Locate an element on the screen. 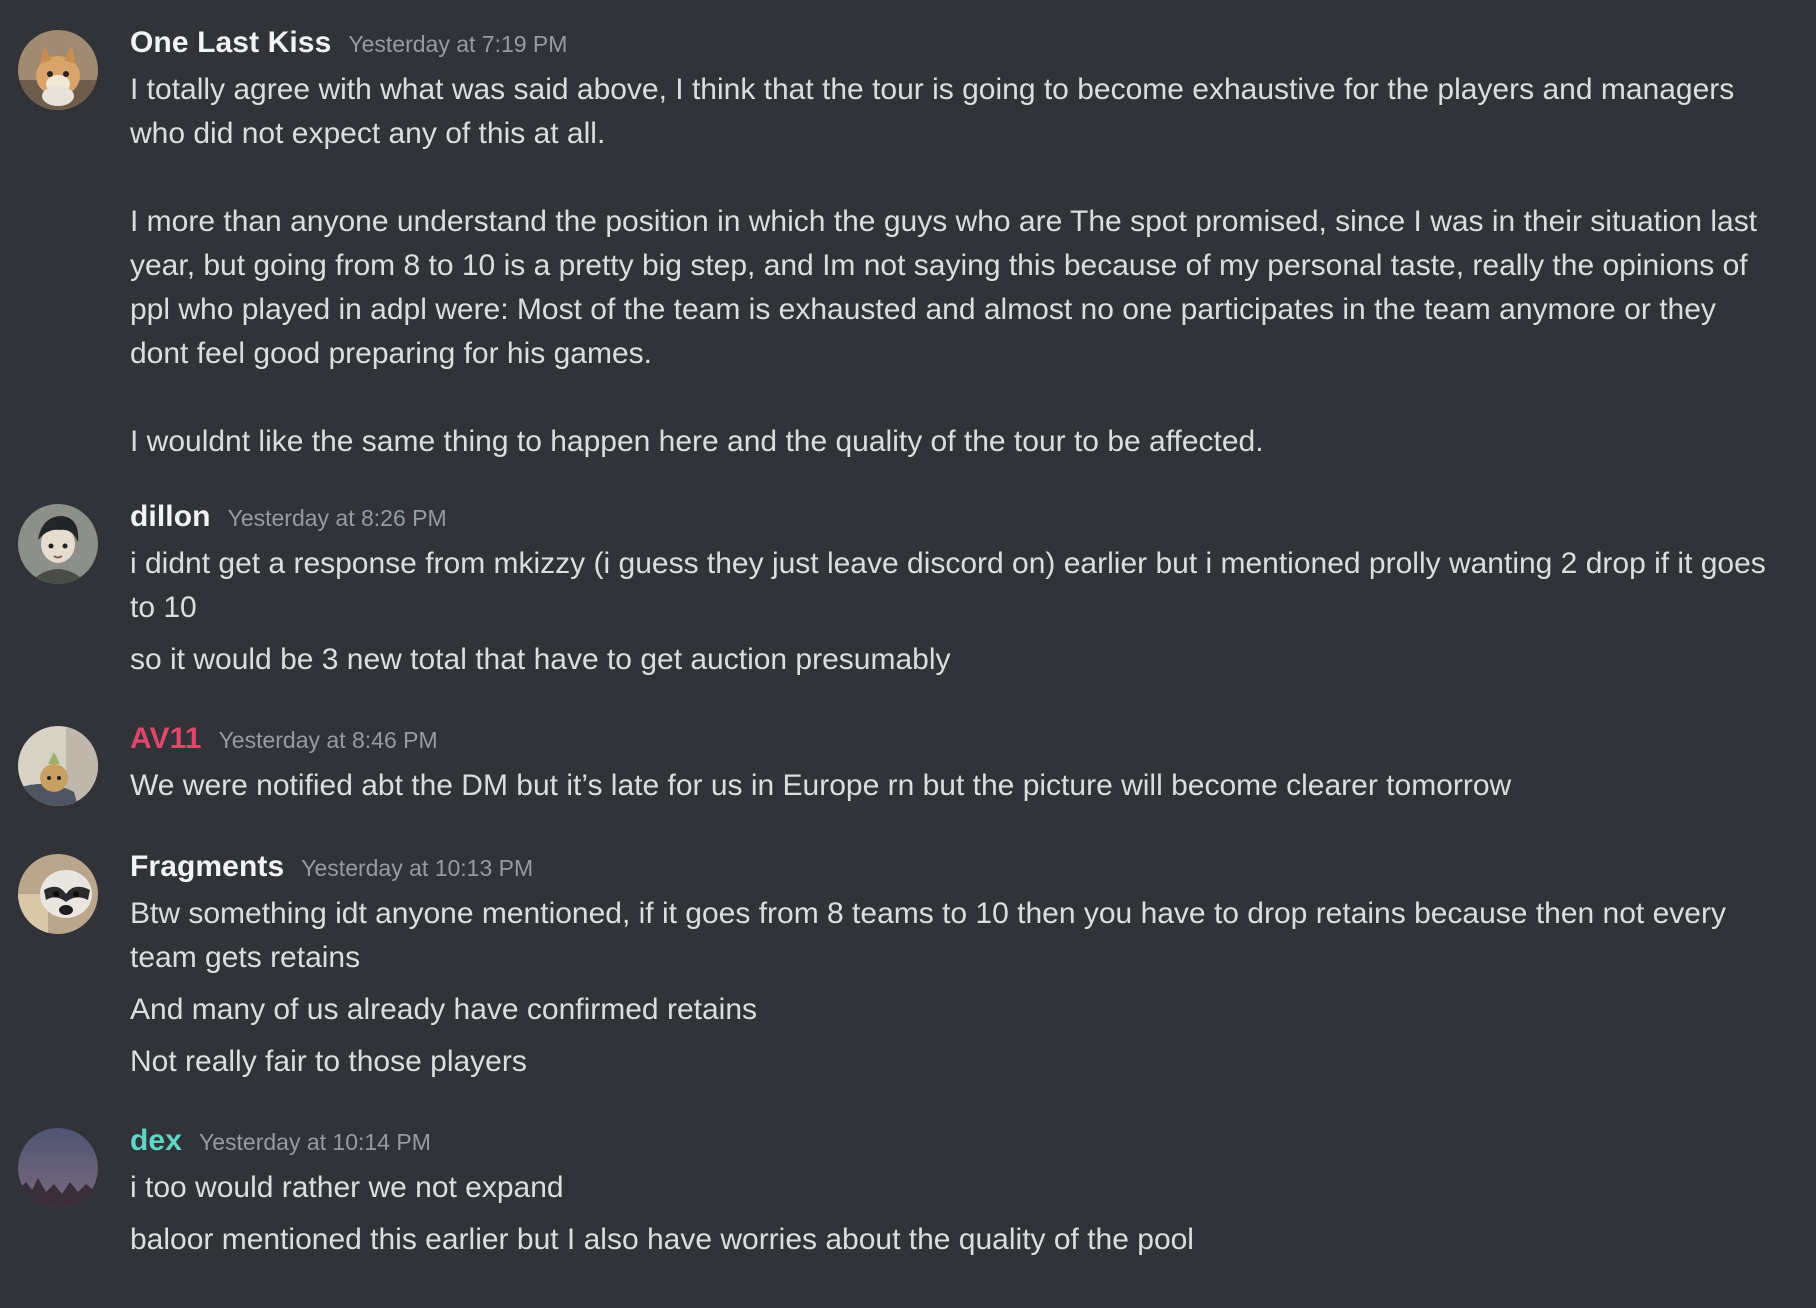  figurine-avatar-icon is located at coordinates (58, 766).